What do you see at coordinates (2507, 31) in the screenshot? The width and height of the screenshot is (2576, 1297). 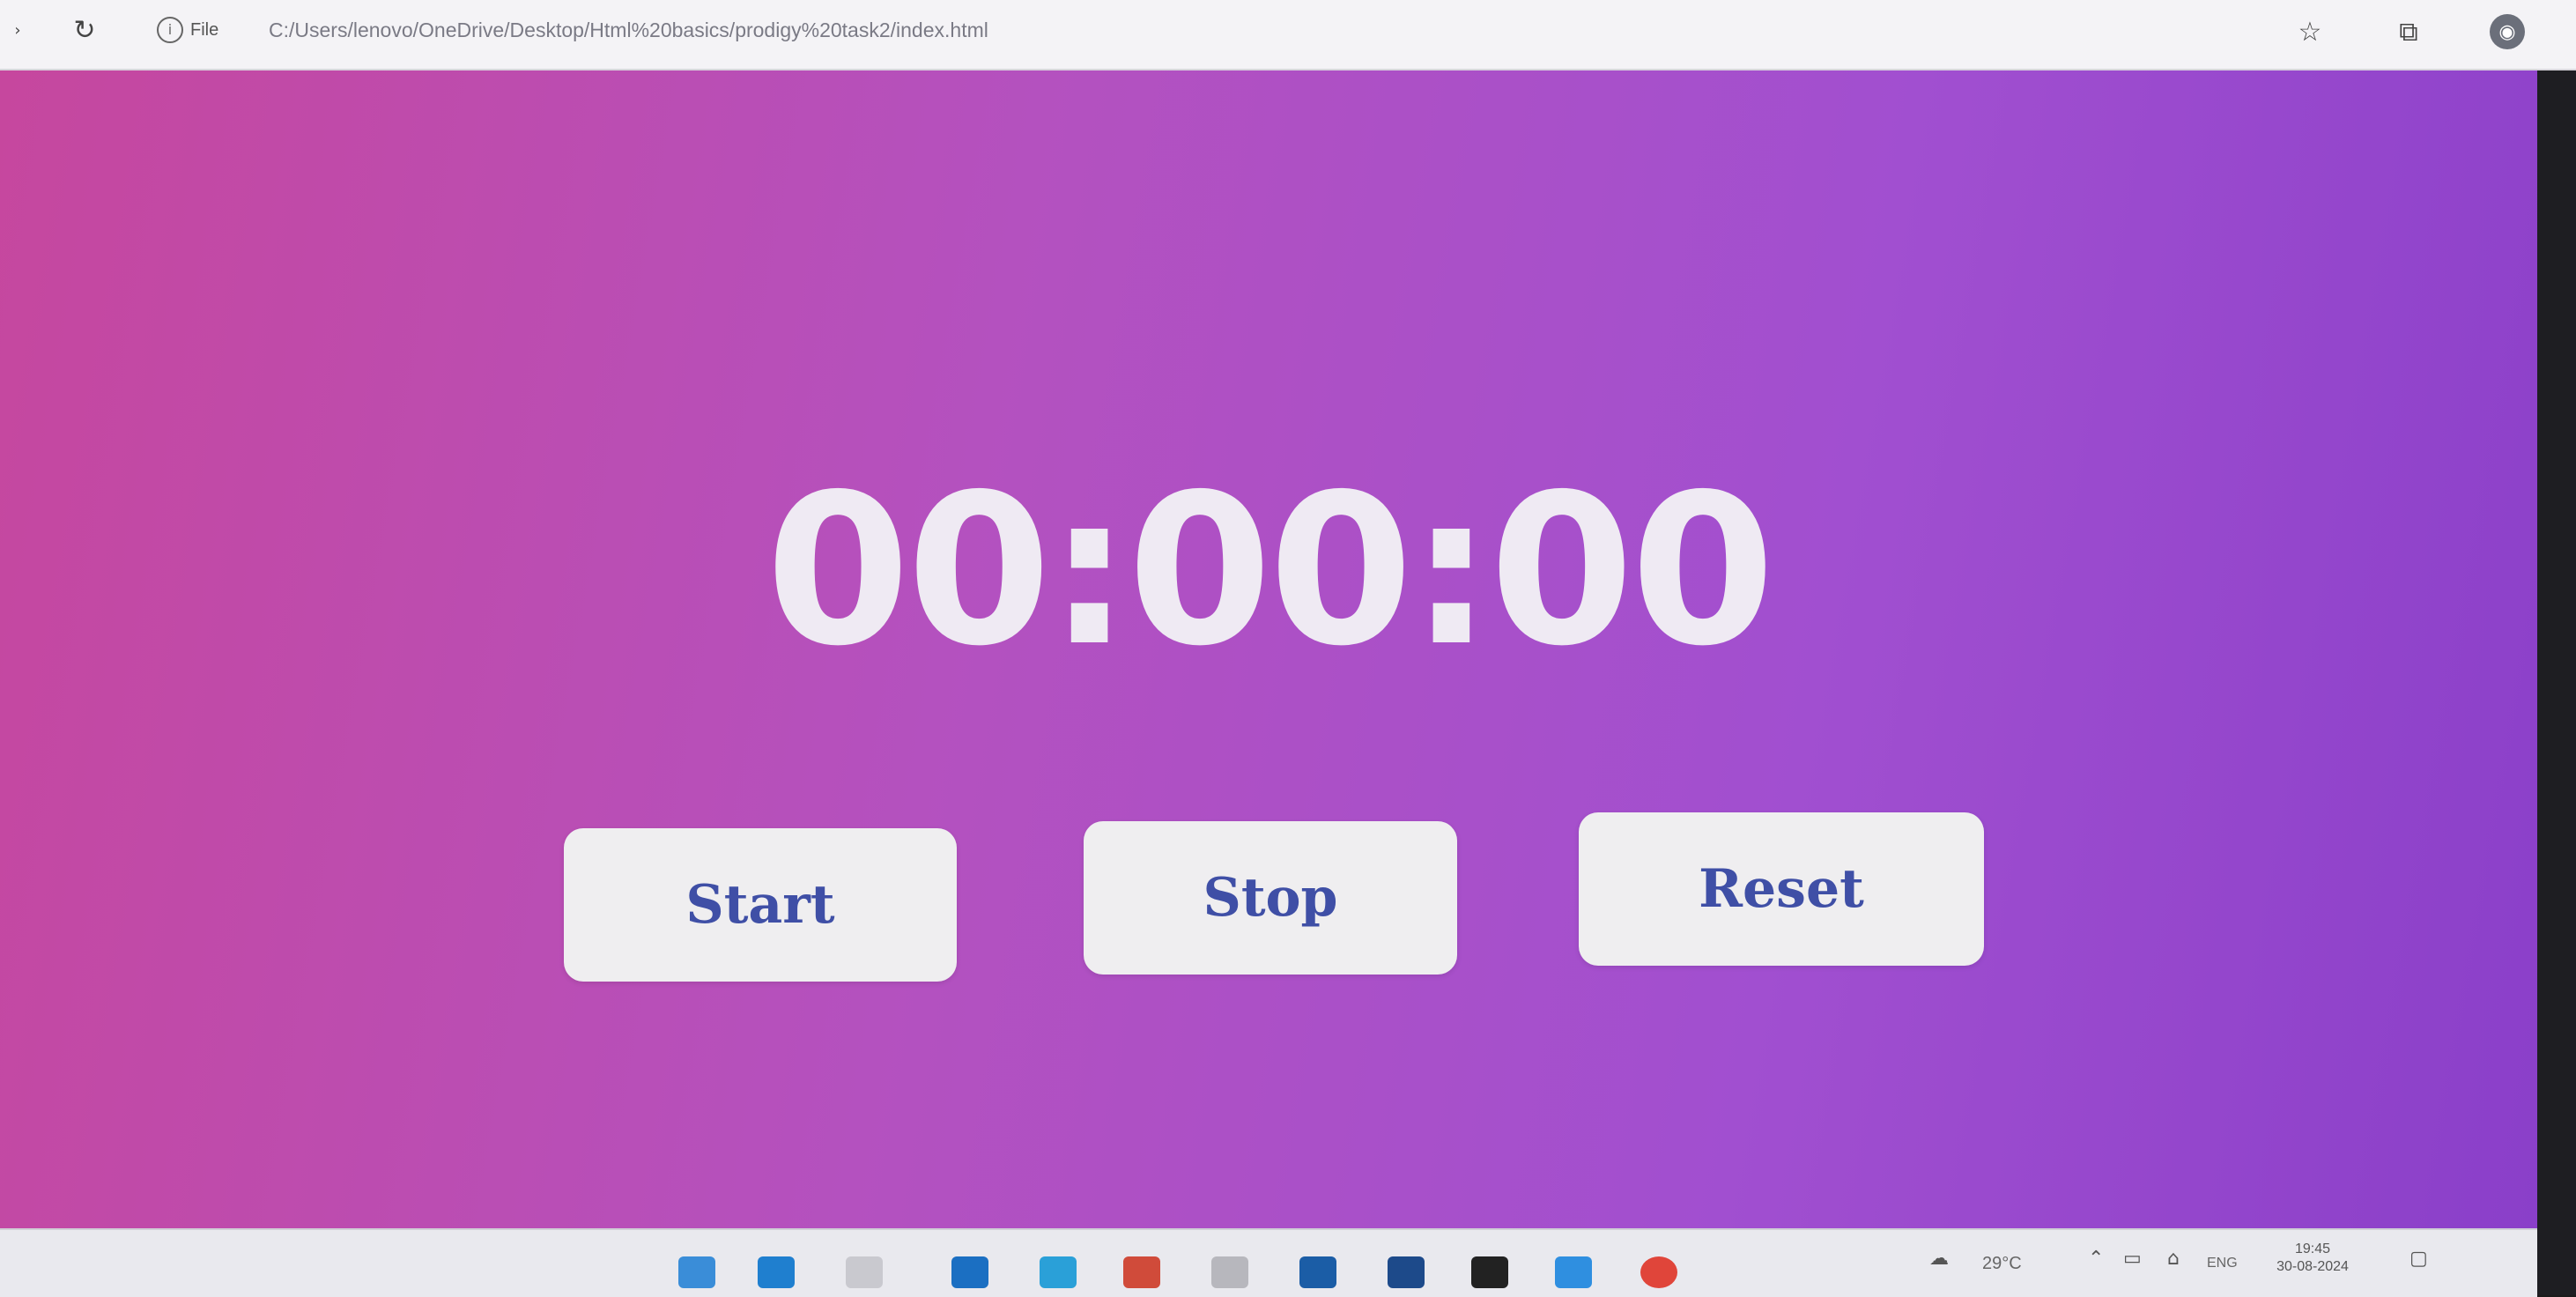 I see `profile-icon: ◉` at bounding box center [2507, 31].